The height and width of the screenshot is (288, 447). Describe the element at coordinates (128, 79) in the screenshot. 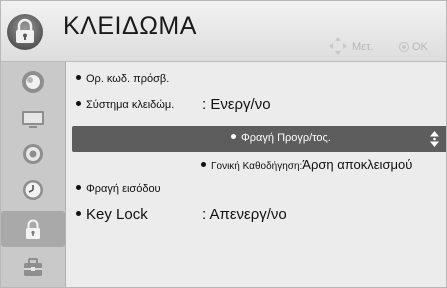

I see `menu-item-label: Ορ. κωδ. πρόσβ.` at that location.